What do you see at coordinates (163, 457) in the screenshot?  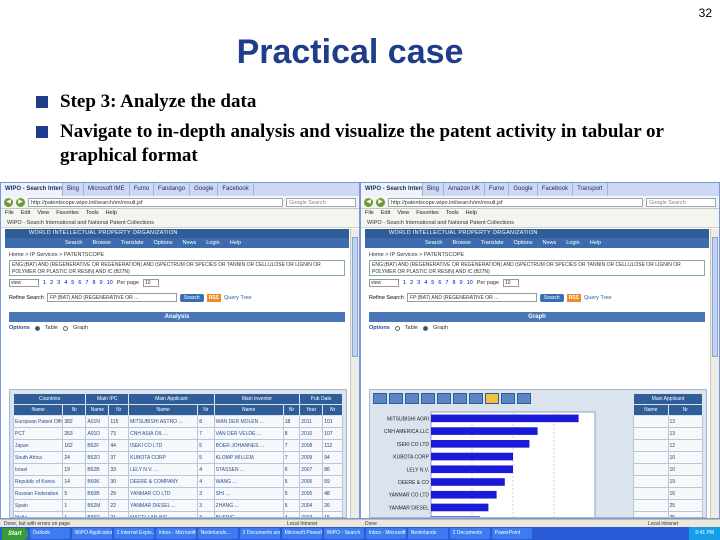 I see `table-cell: KUBOTA CORP` at bounding box center [163, 457].